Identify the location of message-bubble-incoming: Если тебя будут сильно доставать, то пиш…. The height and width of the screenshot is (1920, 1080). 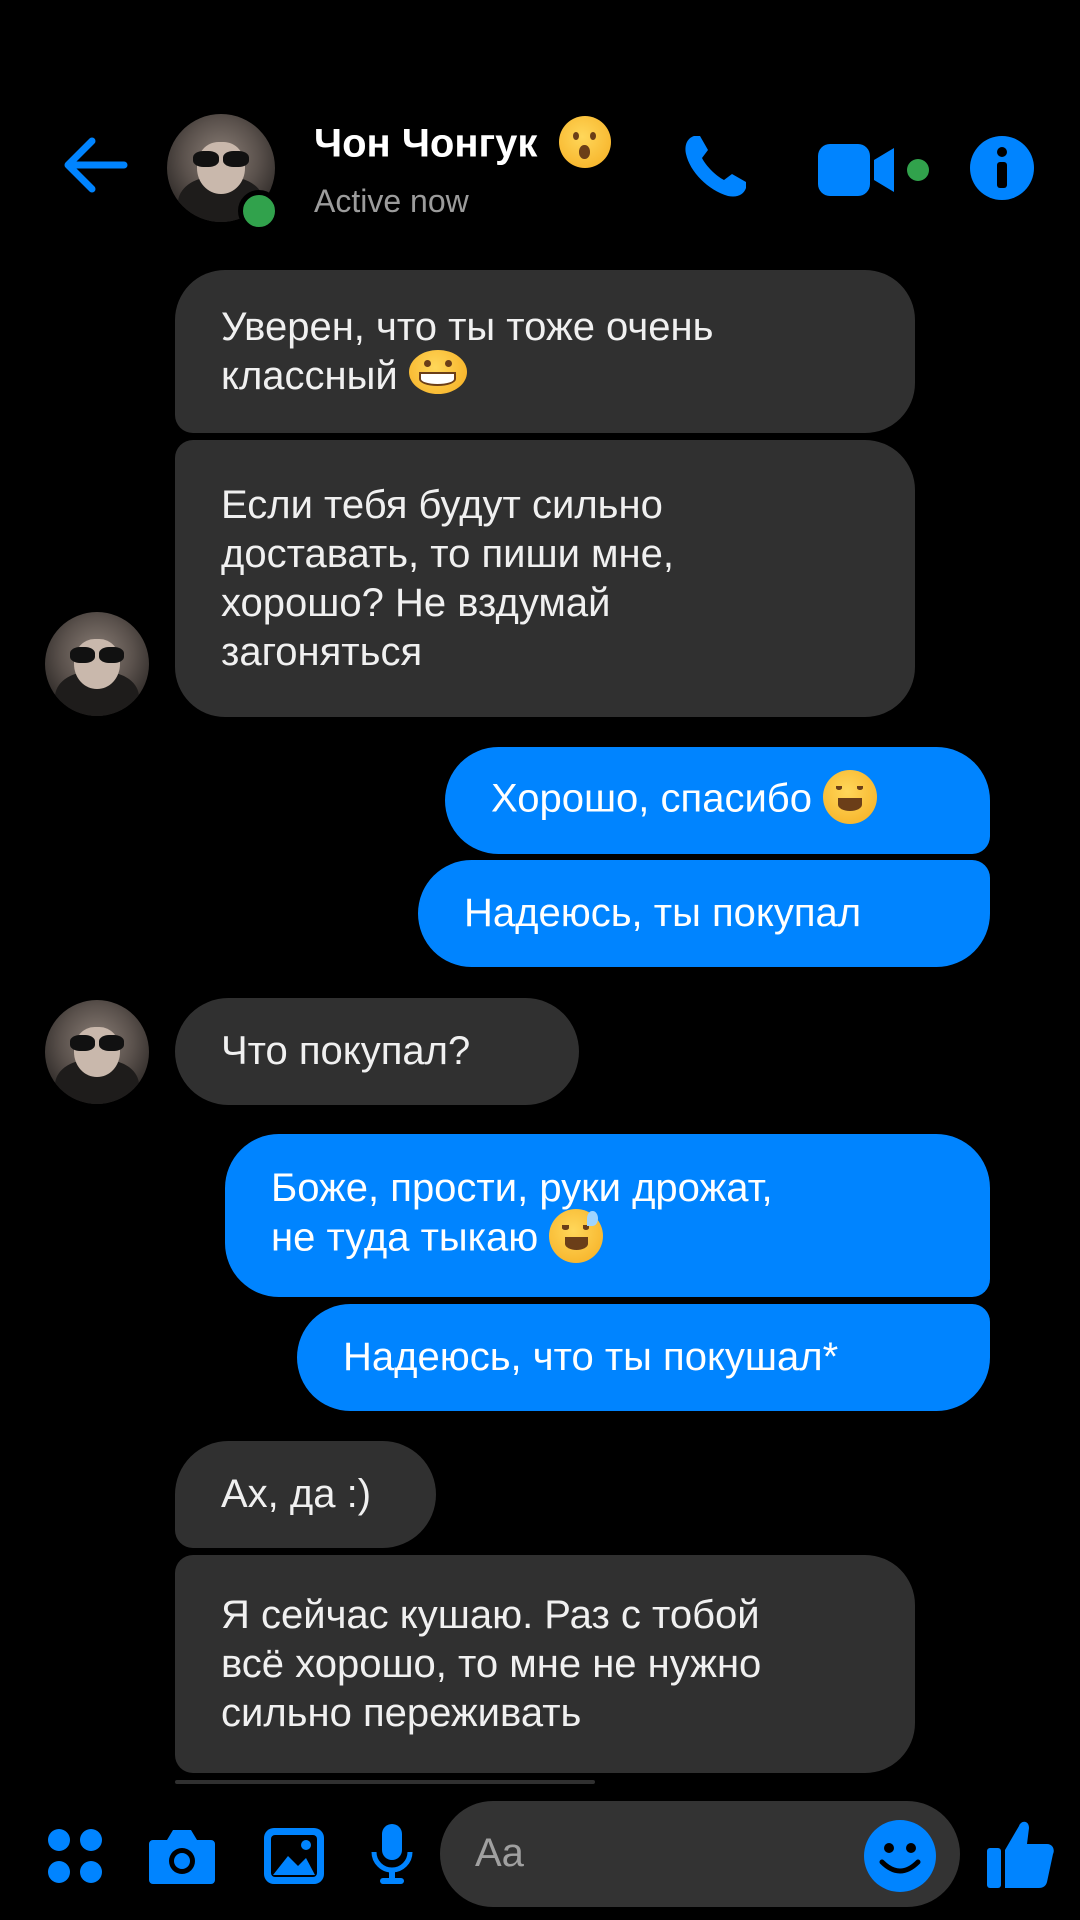
(545, 578).